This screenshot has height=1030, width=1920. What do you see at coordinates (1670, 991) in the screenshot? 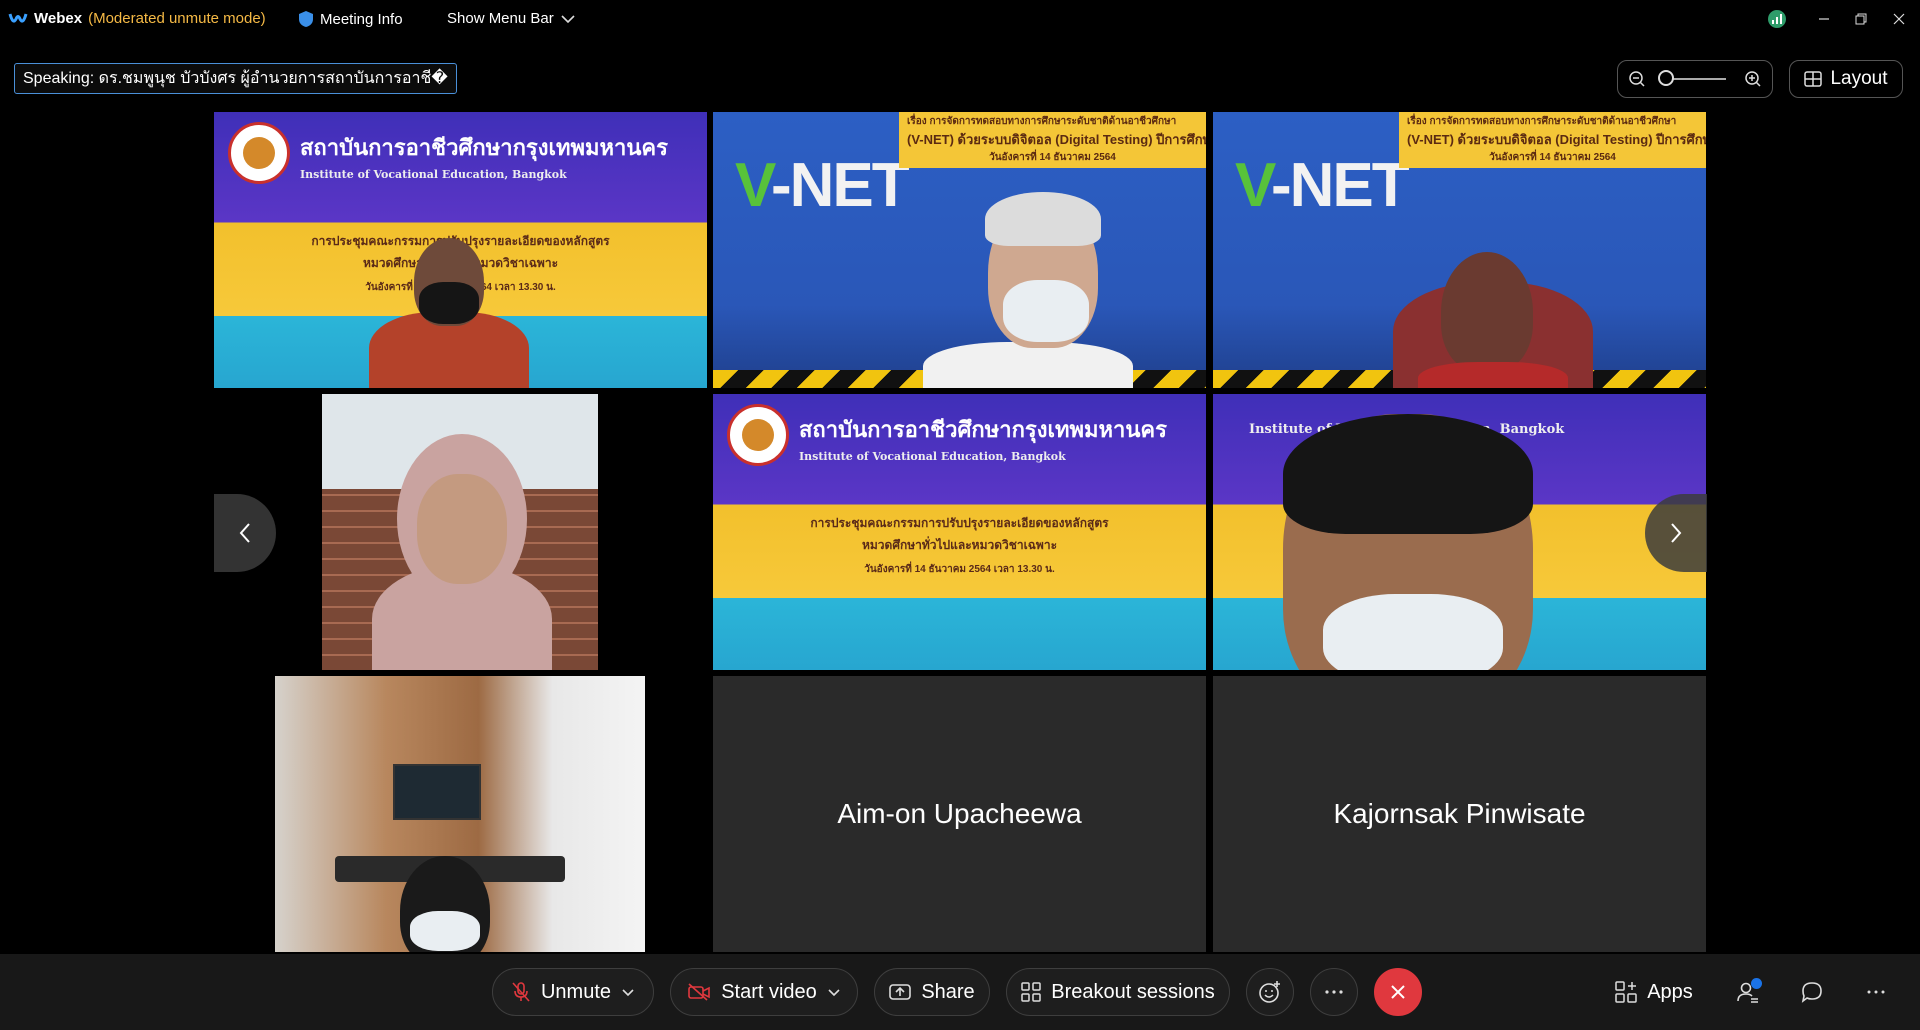
I see `apps-label: Apps` at bounding box center [1670, 991].